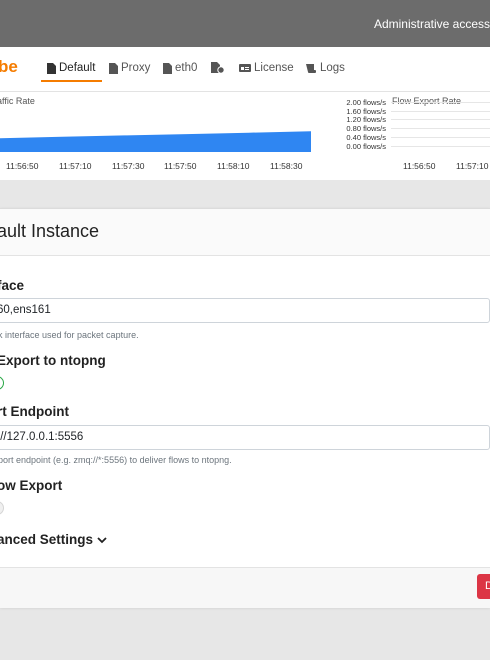  What do you see at coordinates (42, 437) in the screenshot?
I see `endpoint-value: ://127.0.0.1:5556` at bounding box center [42, 437].